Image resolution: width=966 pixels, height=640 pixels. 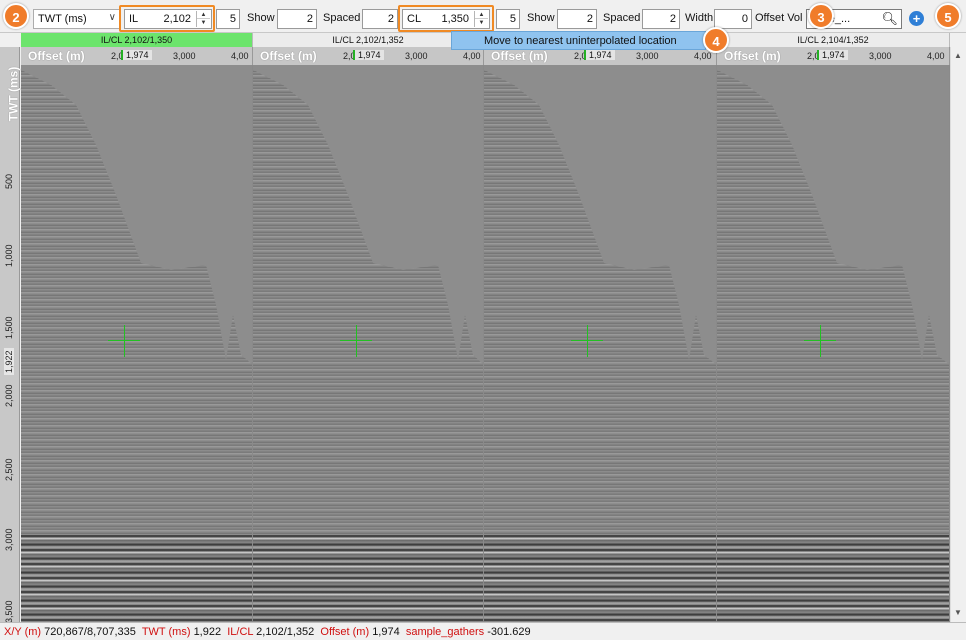 I want to click on spaced-label-2: Spaced, so click(x=622, y=18).